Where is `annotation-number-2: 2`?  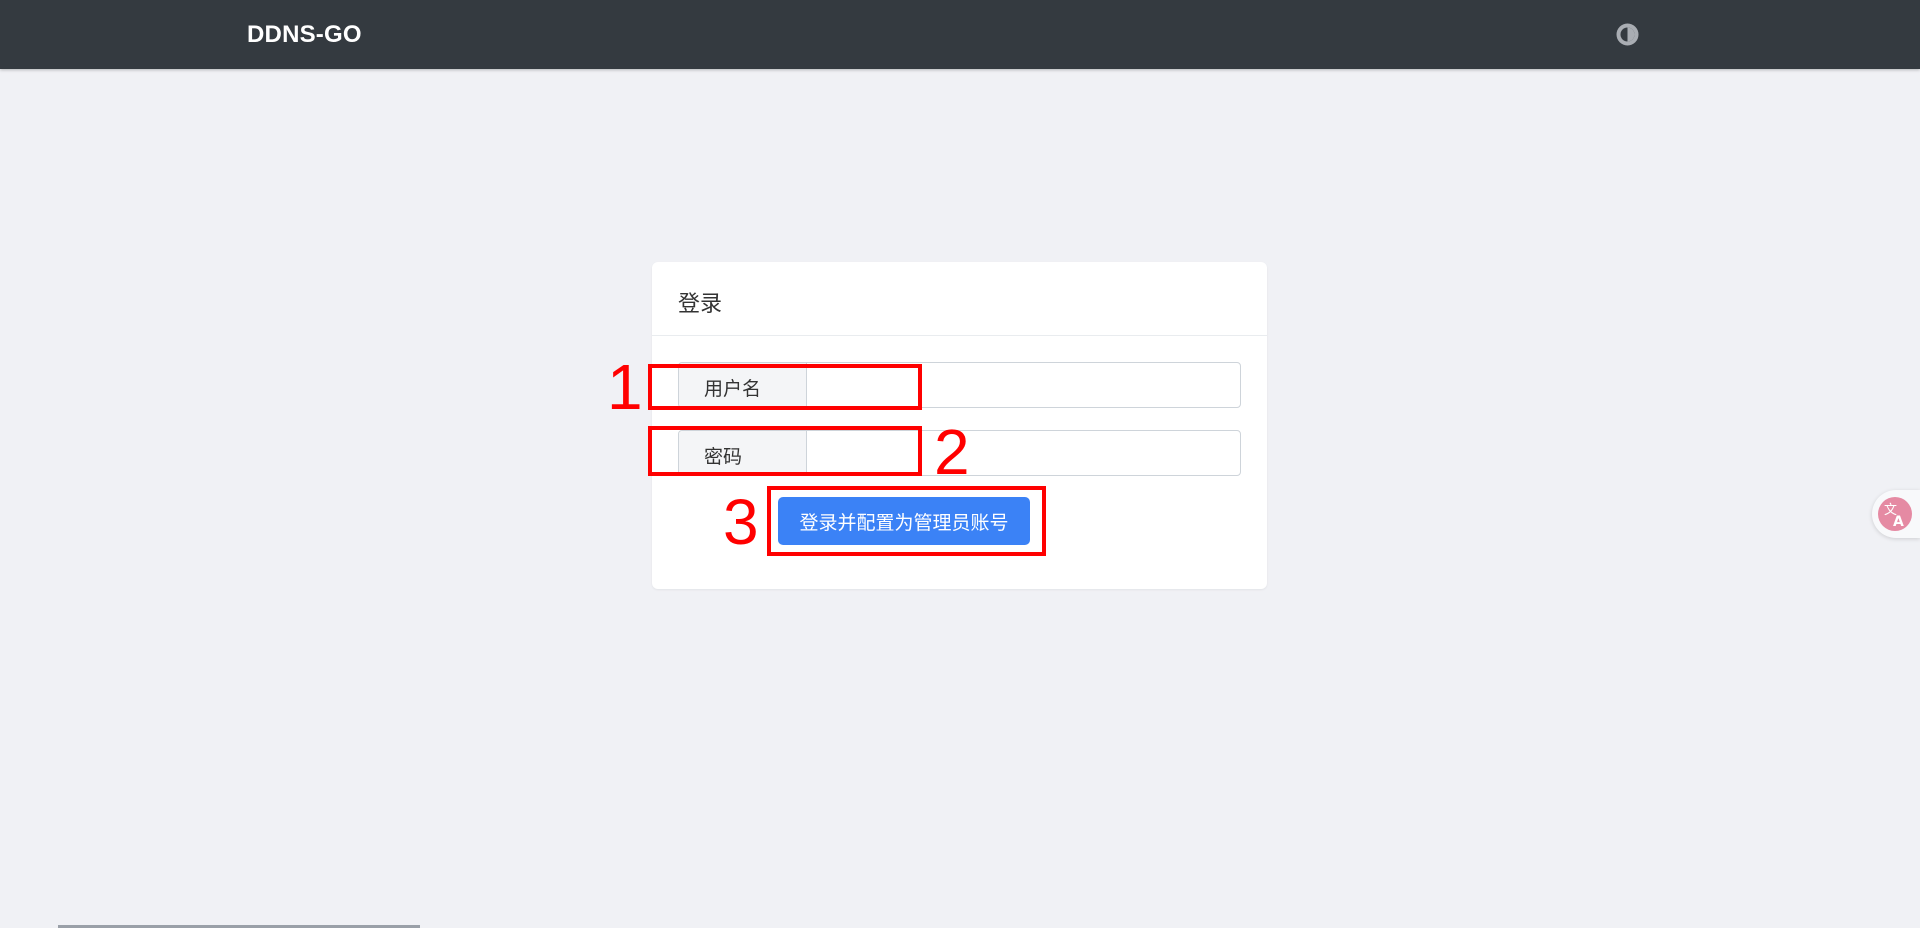 annotation-number-2: 2 is located at coordinates (952, 452).